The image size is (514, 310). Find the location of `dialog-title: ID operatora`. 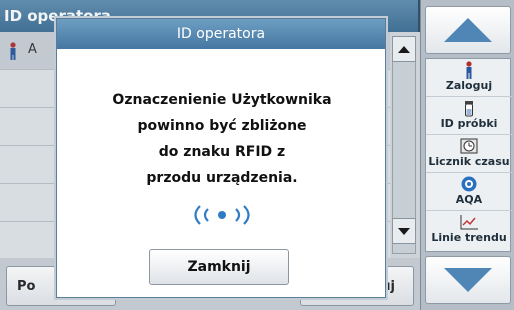

dialog-title: ID operatora is located at coordinates (221, 34).